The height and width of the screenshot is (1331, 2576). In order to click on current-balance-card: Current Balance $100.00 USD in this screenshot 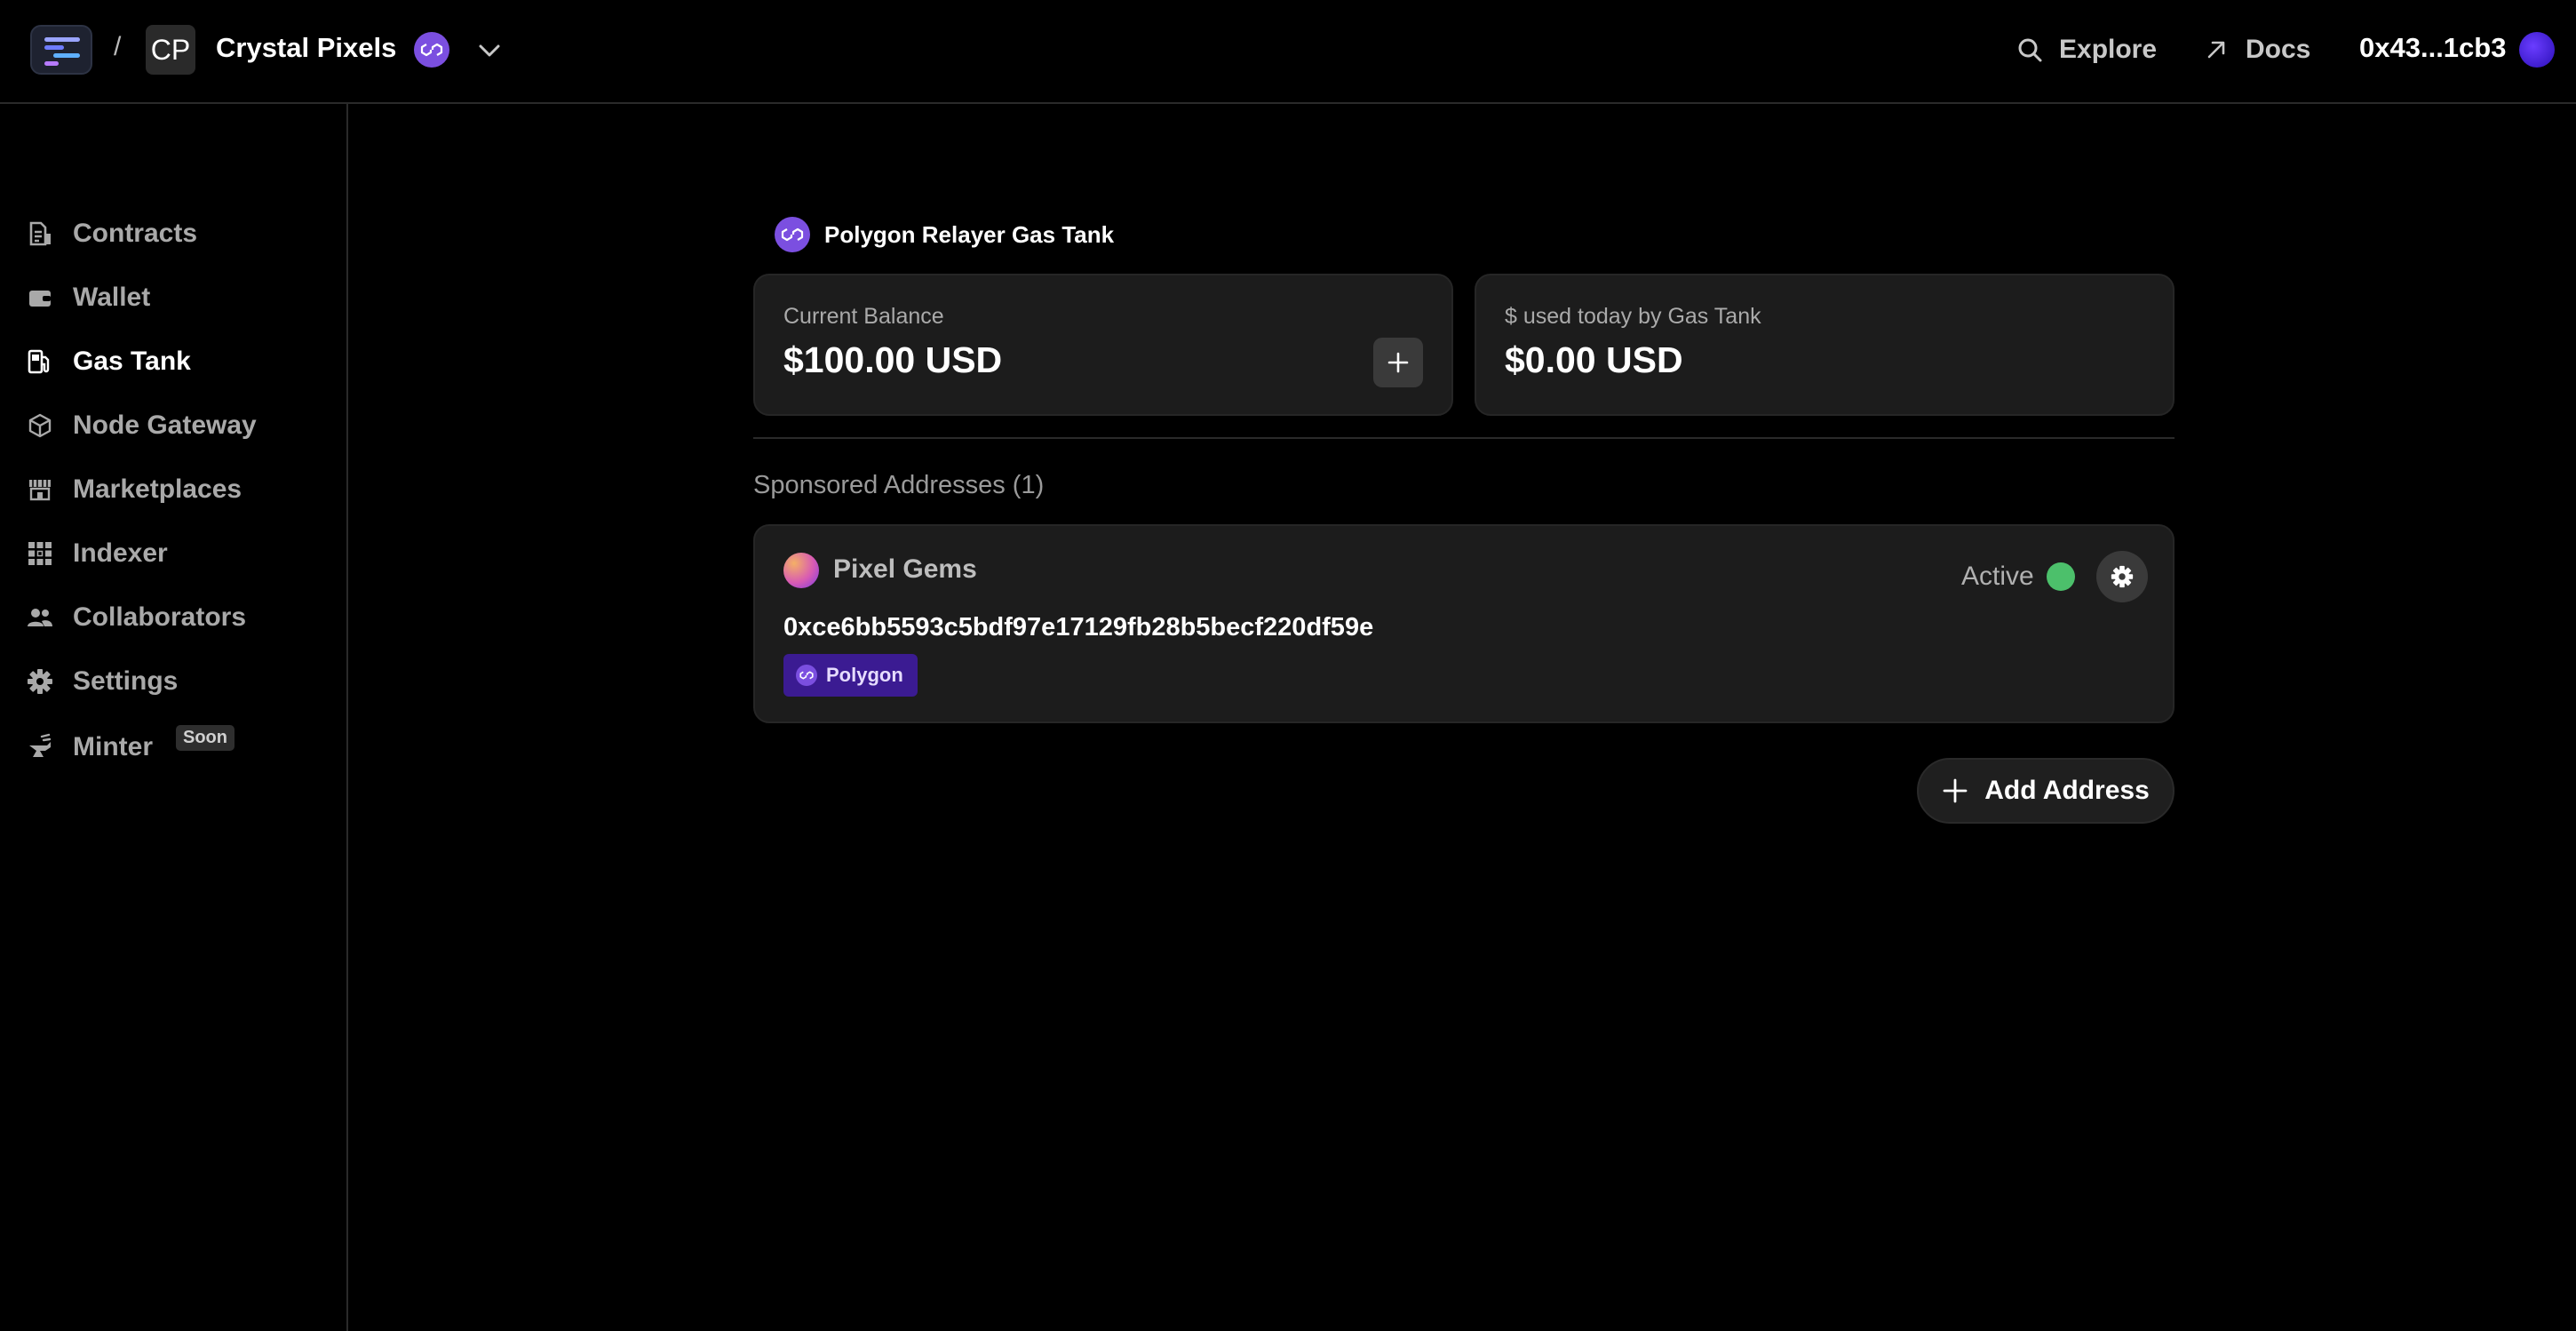, I will do `click(1103, 345)`.